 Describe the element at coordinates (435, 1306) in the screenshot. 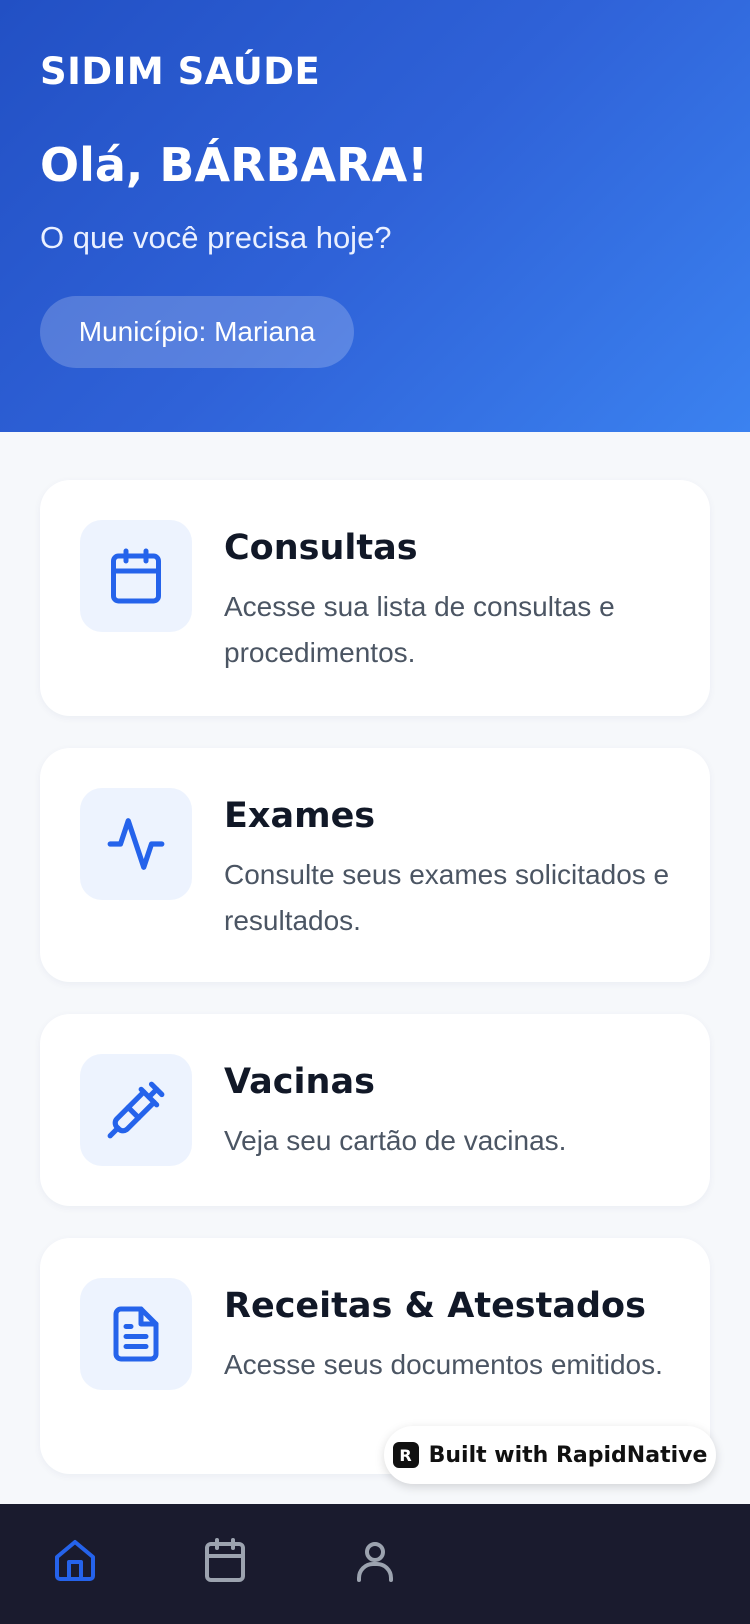

I see `card-title: Receitas & Atestados` at that location.